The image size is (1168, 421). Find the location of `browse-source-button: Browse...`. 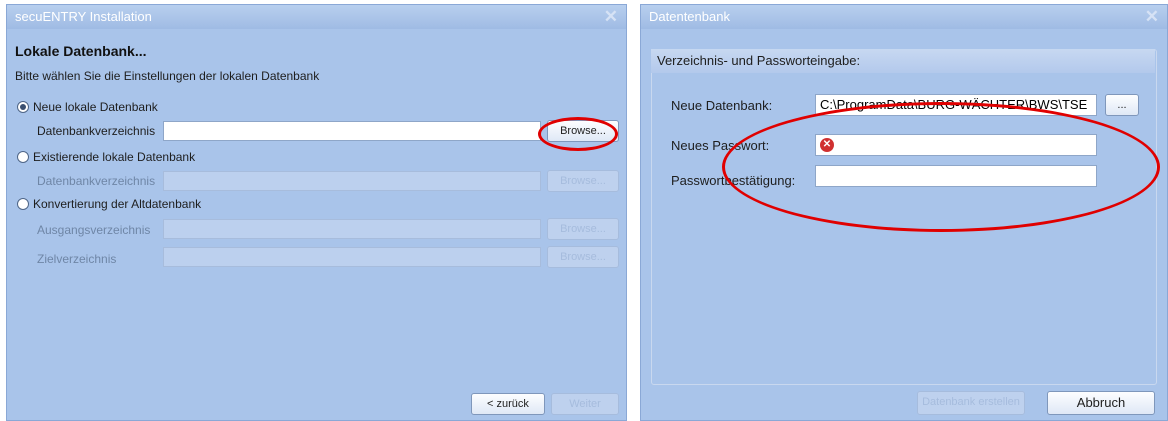

browse-source-button: Browse... is located at coordinates (583, 229).